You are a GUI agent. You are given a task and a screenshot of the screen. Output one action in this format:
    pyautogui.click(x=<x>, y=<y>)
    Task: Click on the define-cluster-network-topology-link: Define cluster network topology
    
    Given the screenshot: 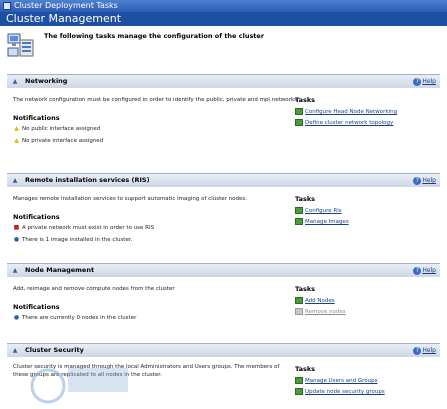 What is the action you would take?
    pyautogui.click(x=344, y=122)
    